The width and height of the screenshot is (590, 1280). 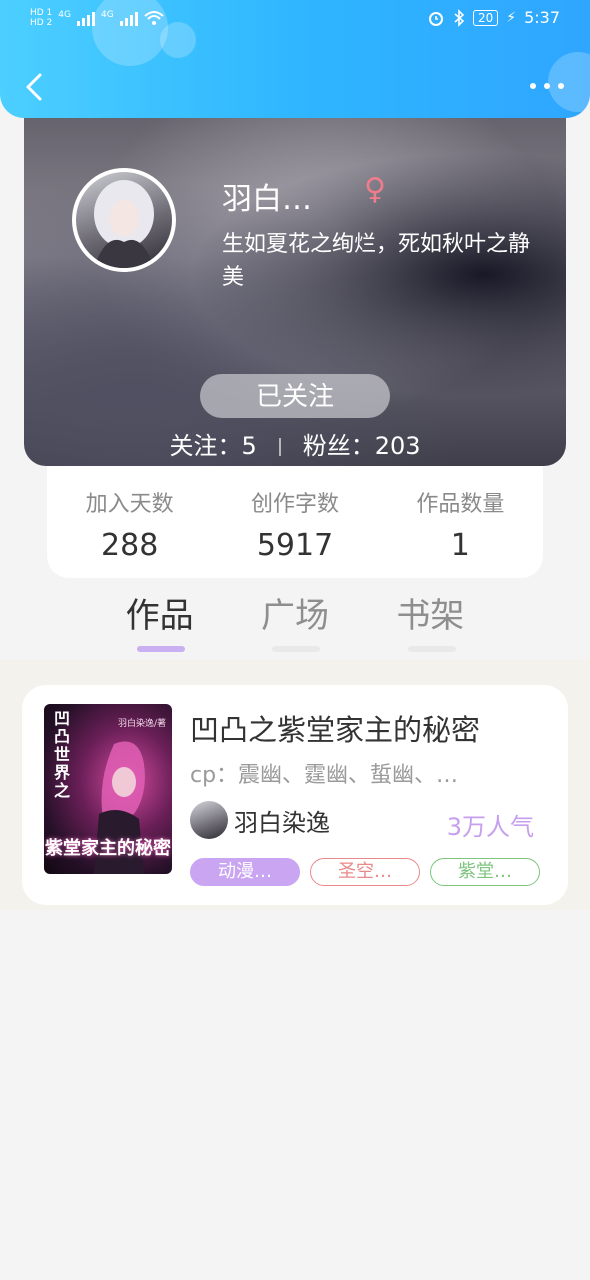 I want to click on clock: 5:37, so click(x=542, y=17).